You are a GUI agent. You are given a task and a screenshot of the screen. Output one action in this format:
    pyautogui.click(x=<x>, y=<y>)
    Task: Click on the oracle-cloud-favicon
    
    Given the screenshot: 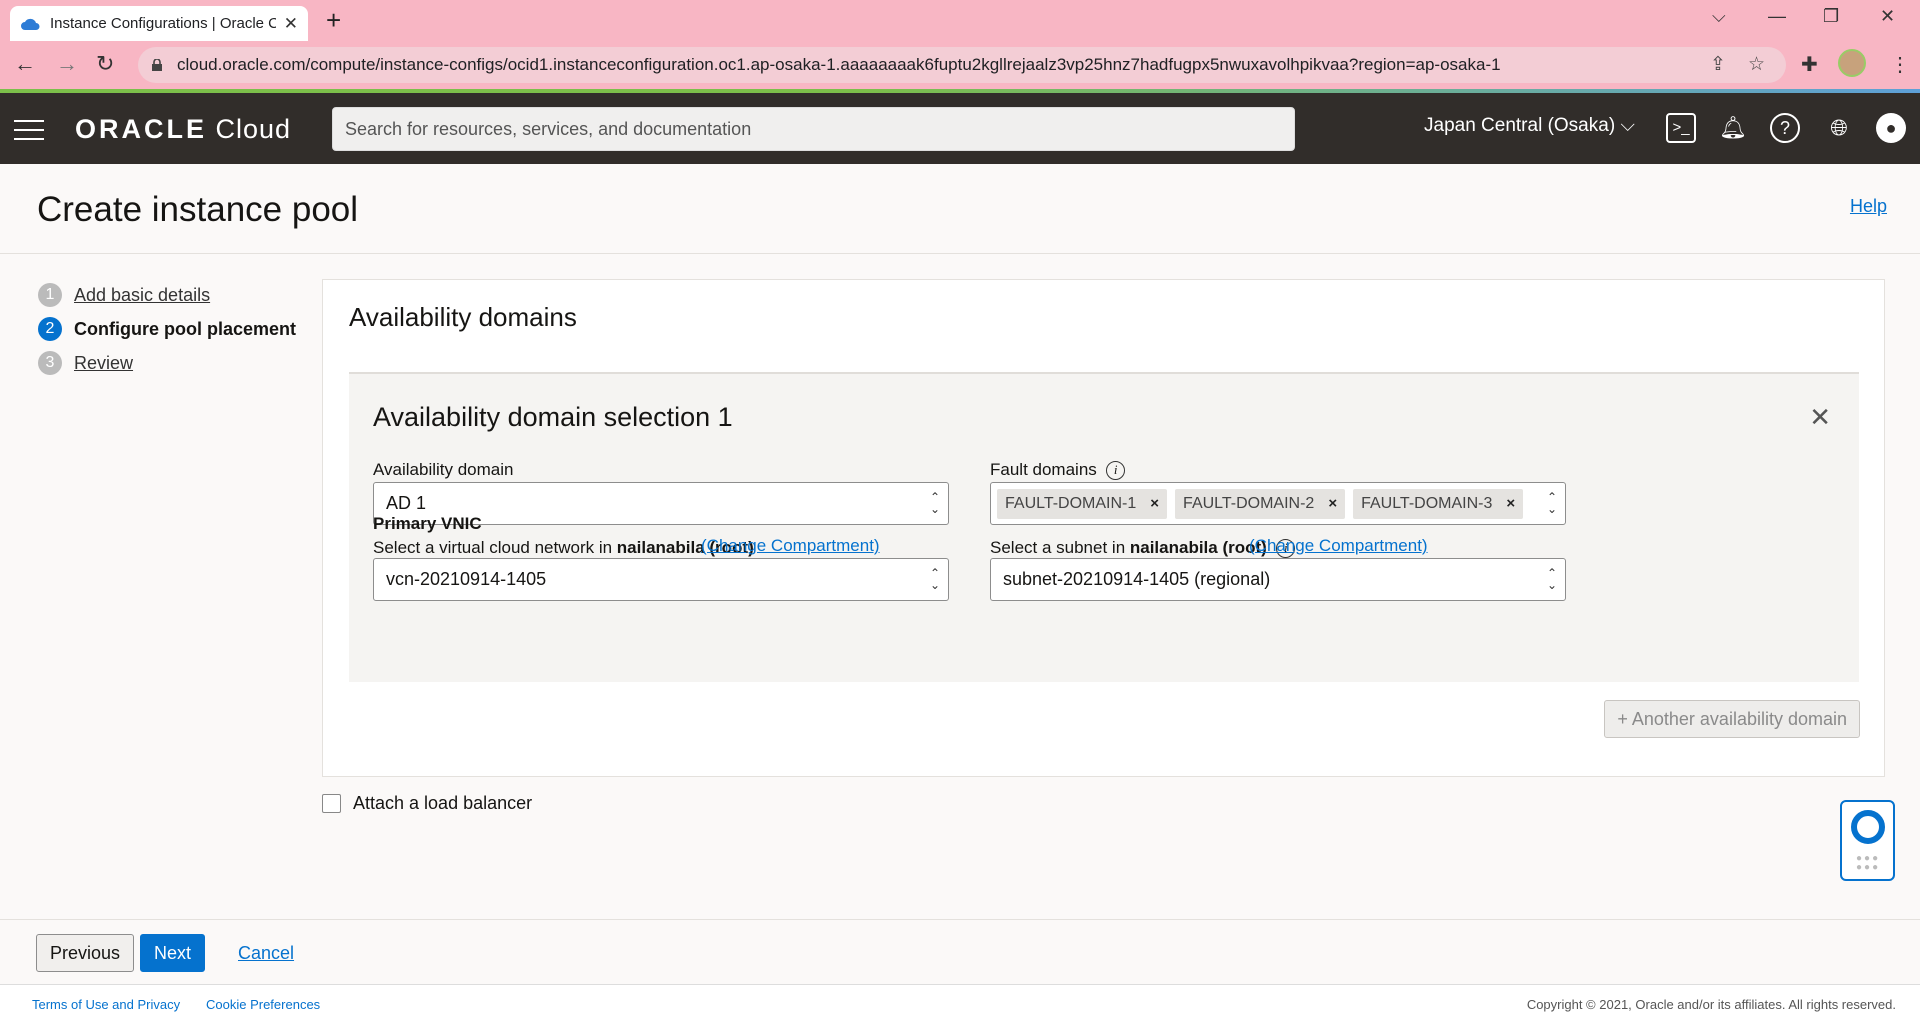 What is the action you would take?
    pyautogui.click(x=30, y=24)
    